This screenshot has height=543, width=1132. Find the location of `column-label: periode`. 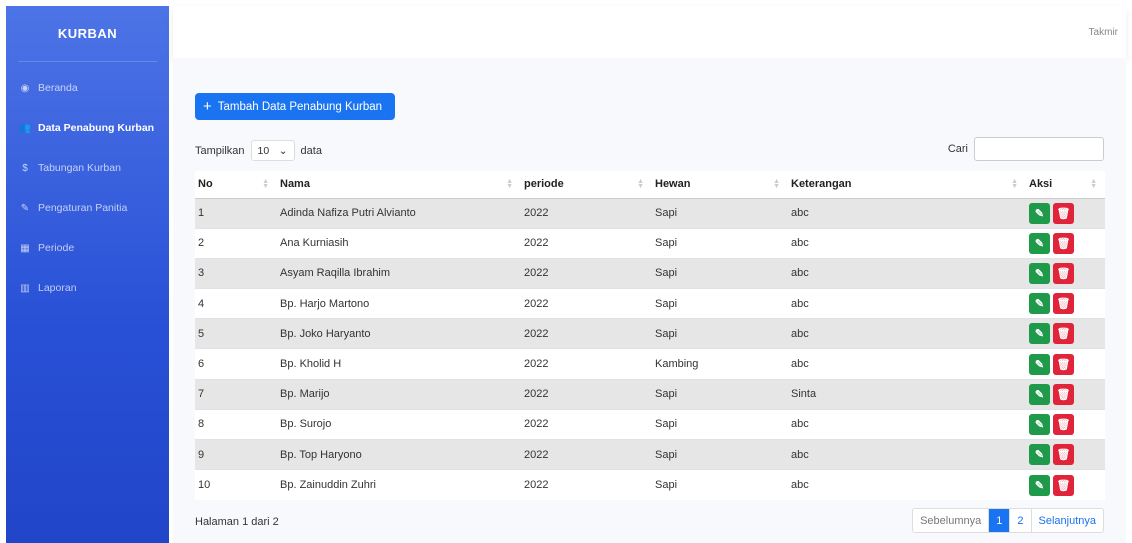

column-label: periode is located at coordinates (544, 184).